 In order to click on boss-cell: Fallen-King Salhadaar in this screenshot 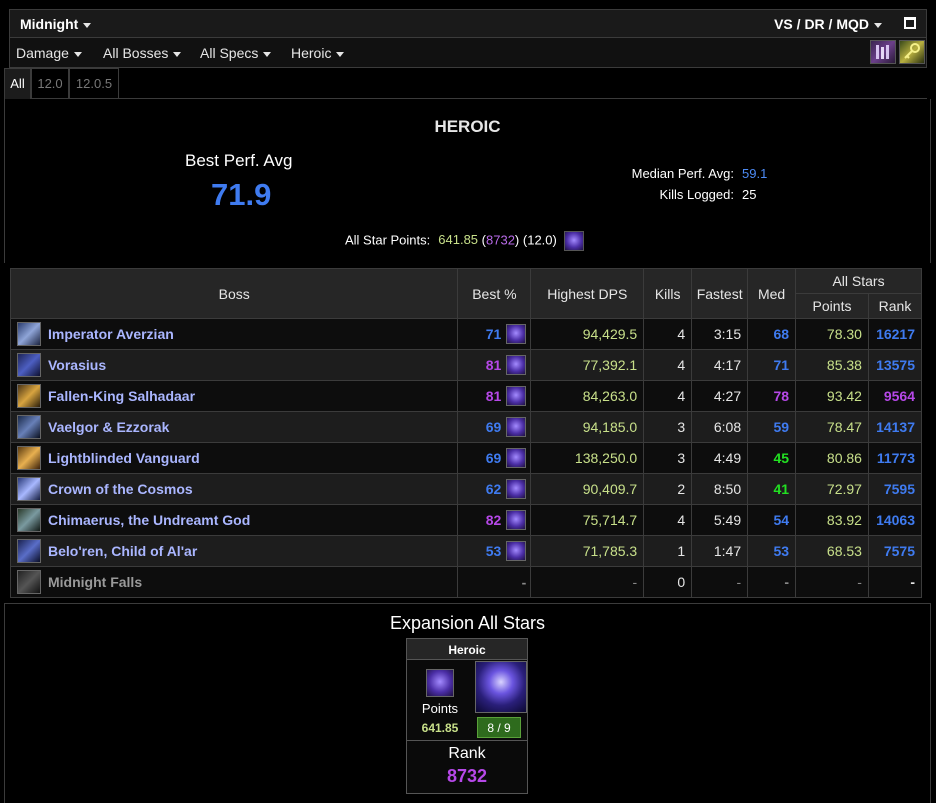, I will do `click(234, 396)`.